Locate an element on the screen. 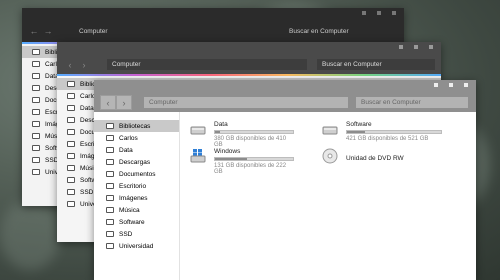 The height and width of the screenshot is (280, 500). sidebar-item-bibliotecas: Bibliotecas is located at coordinates (136, 126).